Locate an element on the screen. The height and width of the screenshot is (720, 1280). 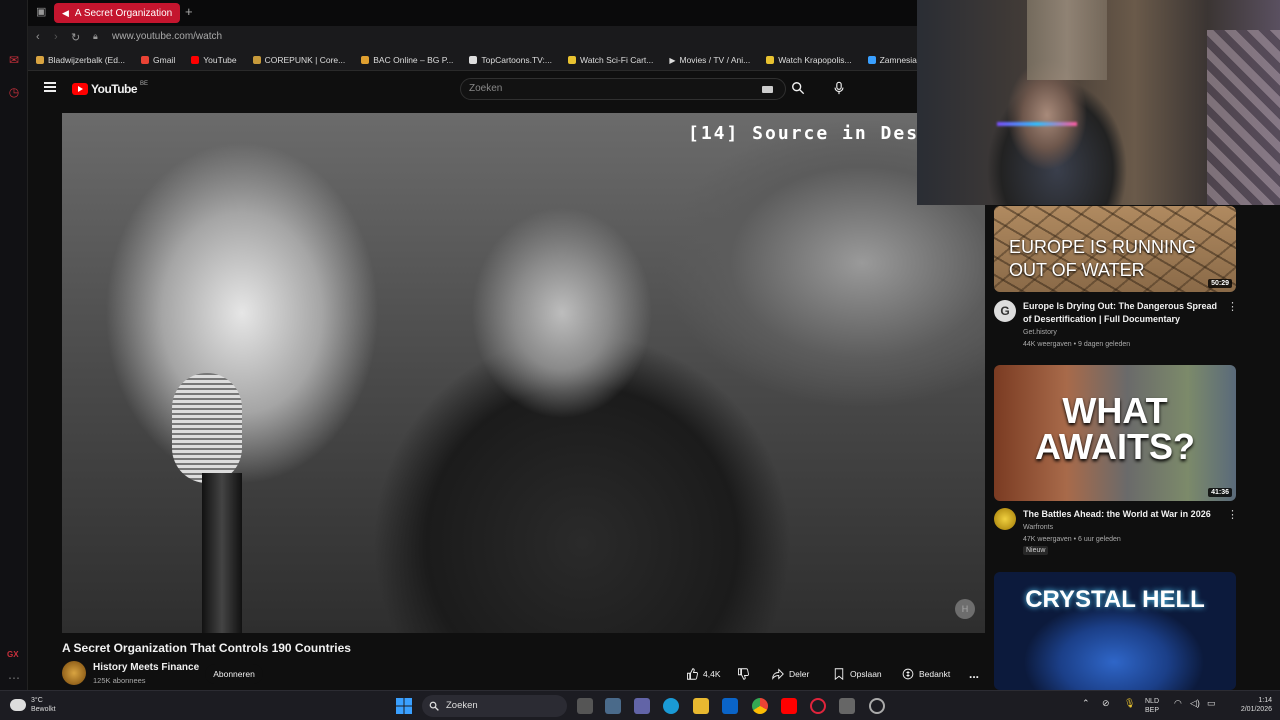
webcam-background-curtain is located at coordinates (1067, 40).